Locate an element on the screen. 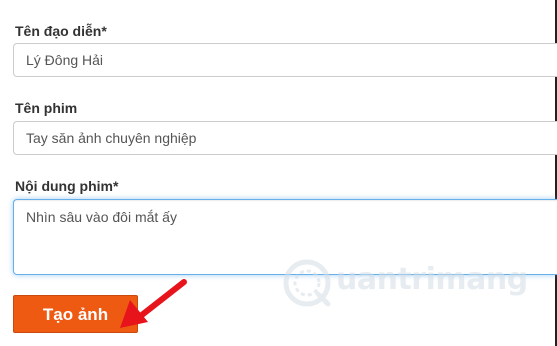 This screenshot has height=346, width=557. red-arrow-icon is located at coordinates (153, 303).